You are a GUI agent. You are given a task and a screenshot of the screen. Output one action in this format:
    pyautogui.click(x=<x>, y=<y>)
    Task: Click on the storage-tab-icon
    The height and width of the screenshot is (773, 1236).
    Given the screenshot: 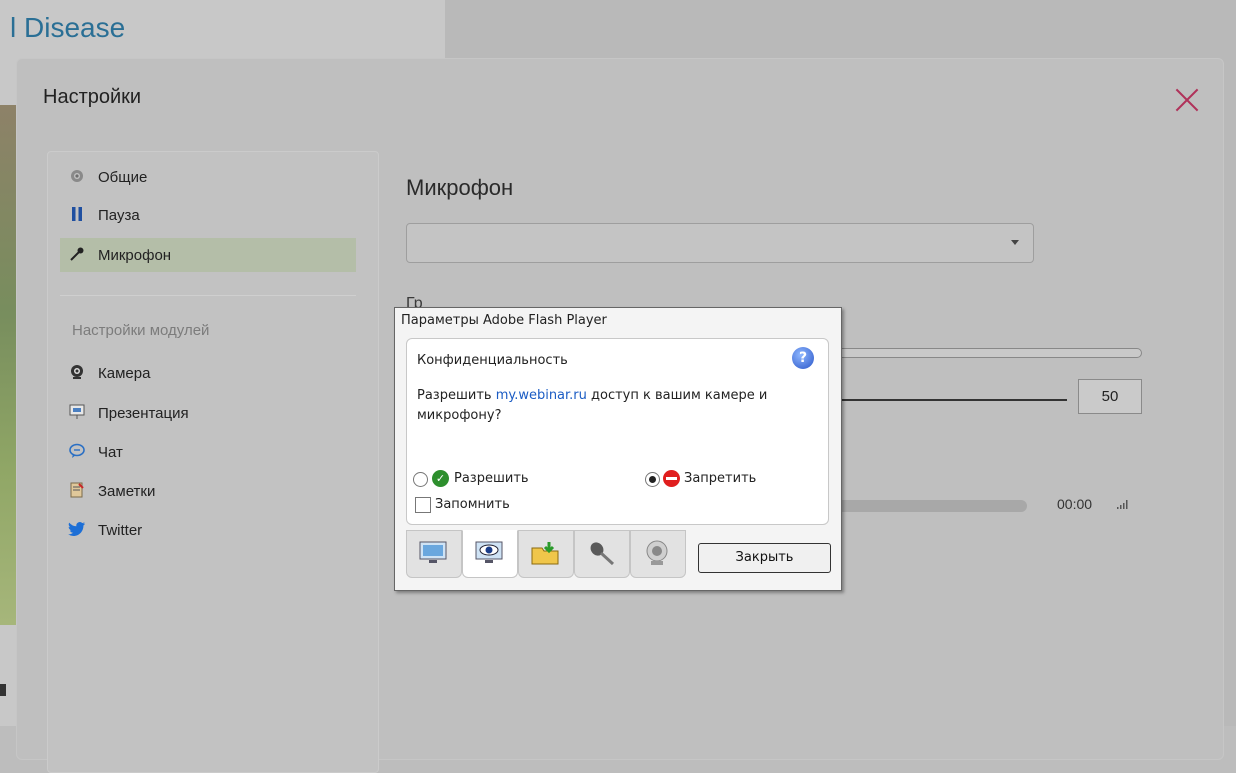 What is the action you would take?
    pyautogui.click(x=545, y=553)
    